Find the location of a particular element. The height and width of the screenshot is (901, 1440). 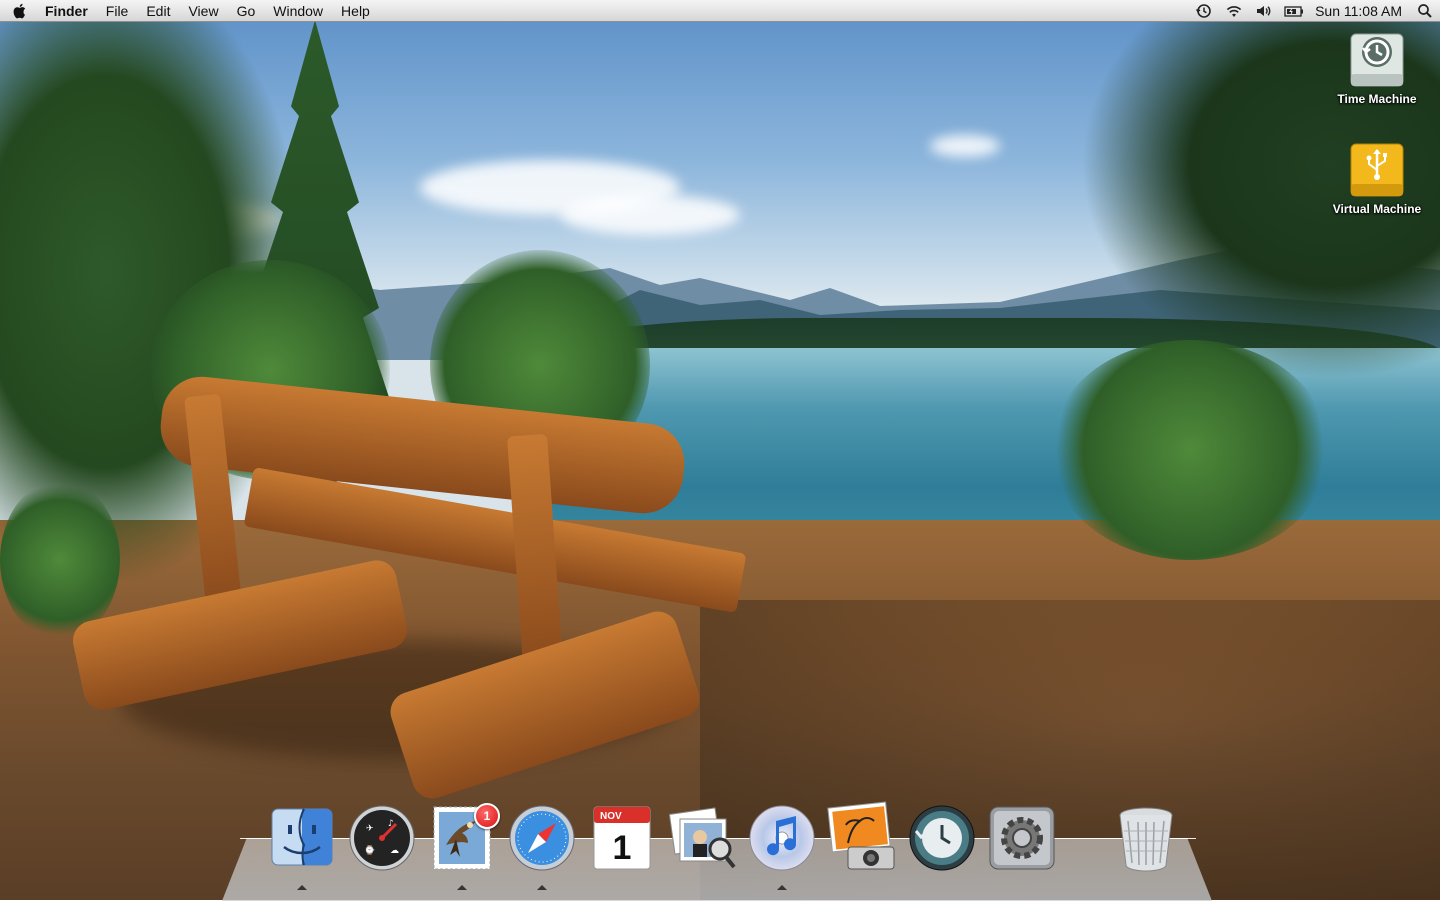

safari-icon is located at coordinates (542, 838).